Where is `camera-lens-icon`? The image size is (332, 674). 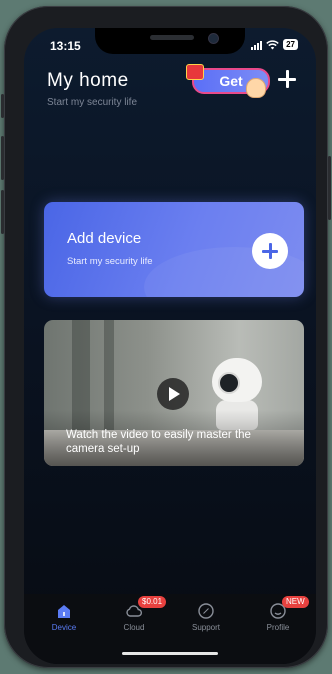
camera-lens-icon is located at coordinates (229, 383).